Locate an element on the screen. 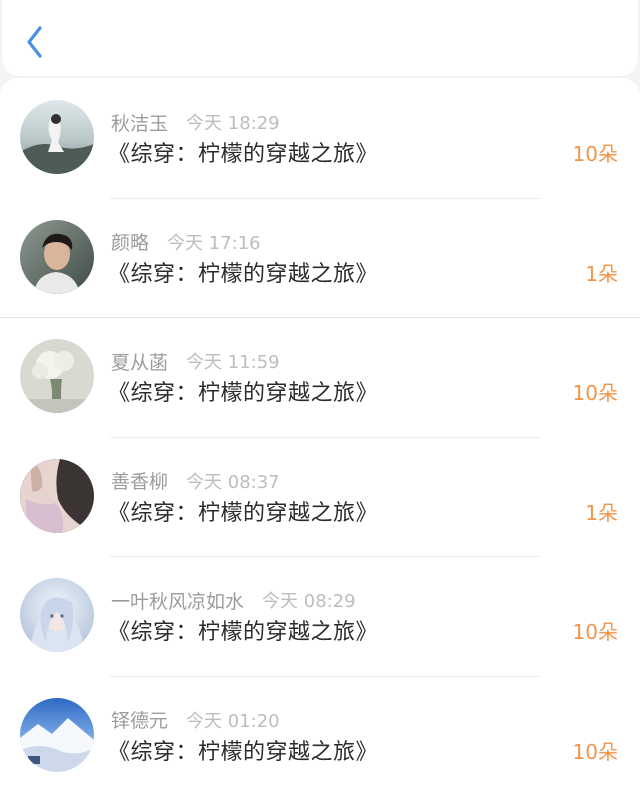 The width and height of the screenshot is (640, 790). record-meta: 铎德元 今天 01:20 is located at coordinates (195, 720).